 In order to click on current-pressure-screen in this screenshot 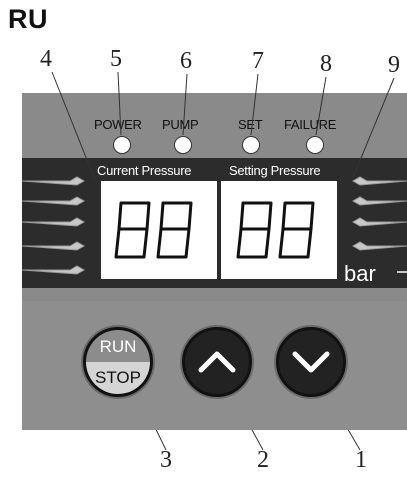, I will do `click(159, 230)`.